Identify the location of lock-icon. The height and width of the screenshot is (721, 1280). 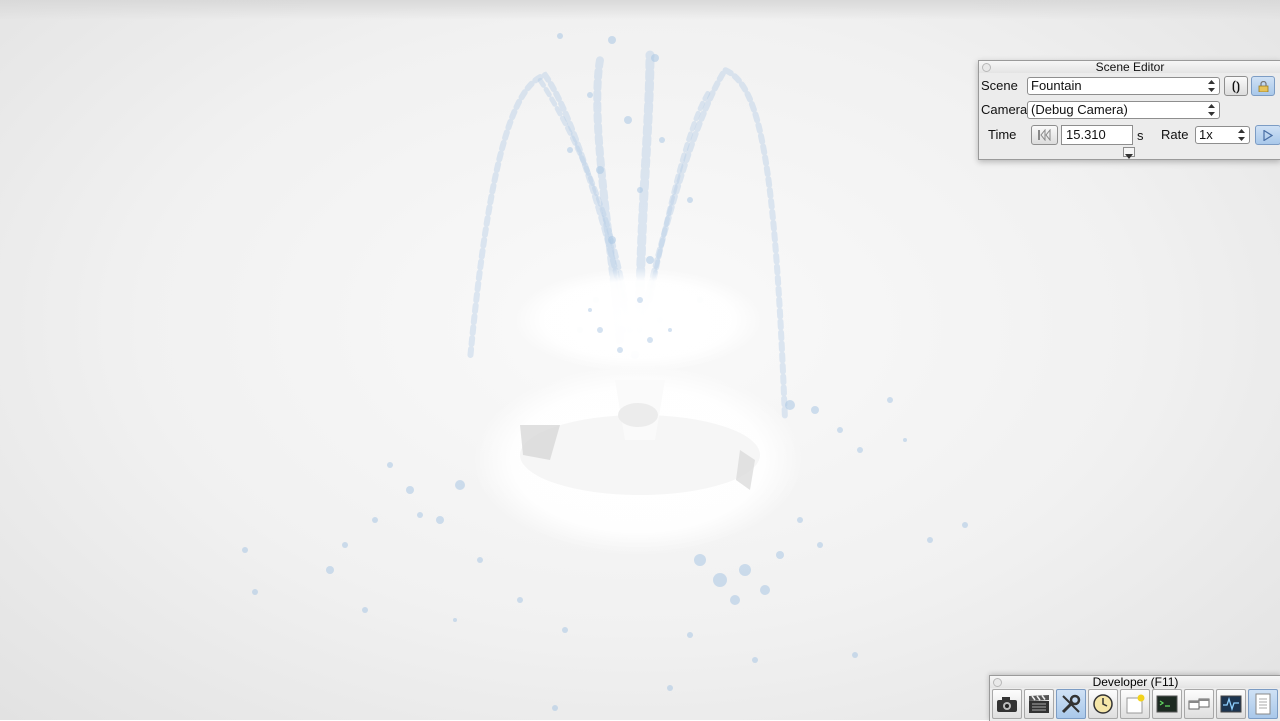
(1263, 86).